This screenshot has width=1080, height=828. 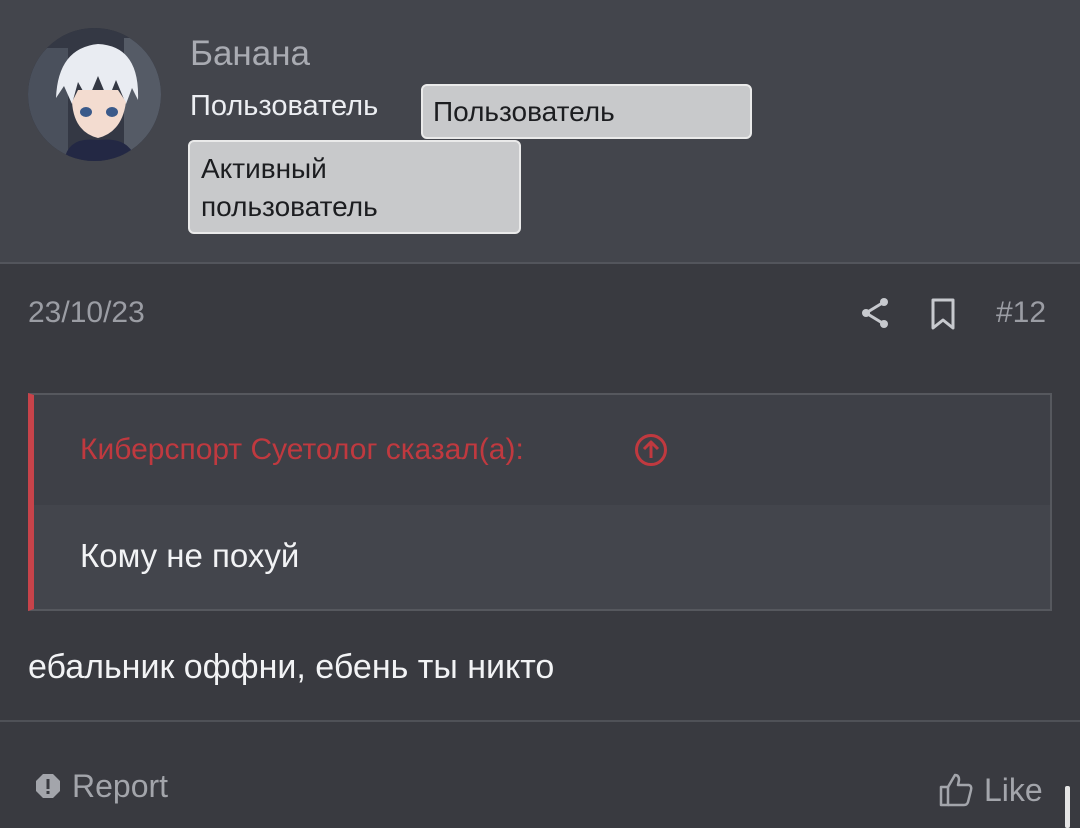 What do you see at coordinates (302, 450) in the screenshot?
I see `quote-author-link: Киберспорт Суетолог сказал(а):` at bounding box center [302, 450].